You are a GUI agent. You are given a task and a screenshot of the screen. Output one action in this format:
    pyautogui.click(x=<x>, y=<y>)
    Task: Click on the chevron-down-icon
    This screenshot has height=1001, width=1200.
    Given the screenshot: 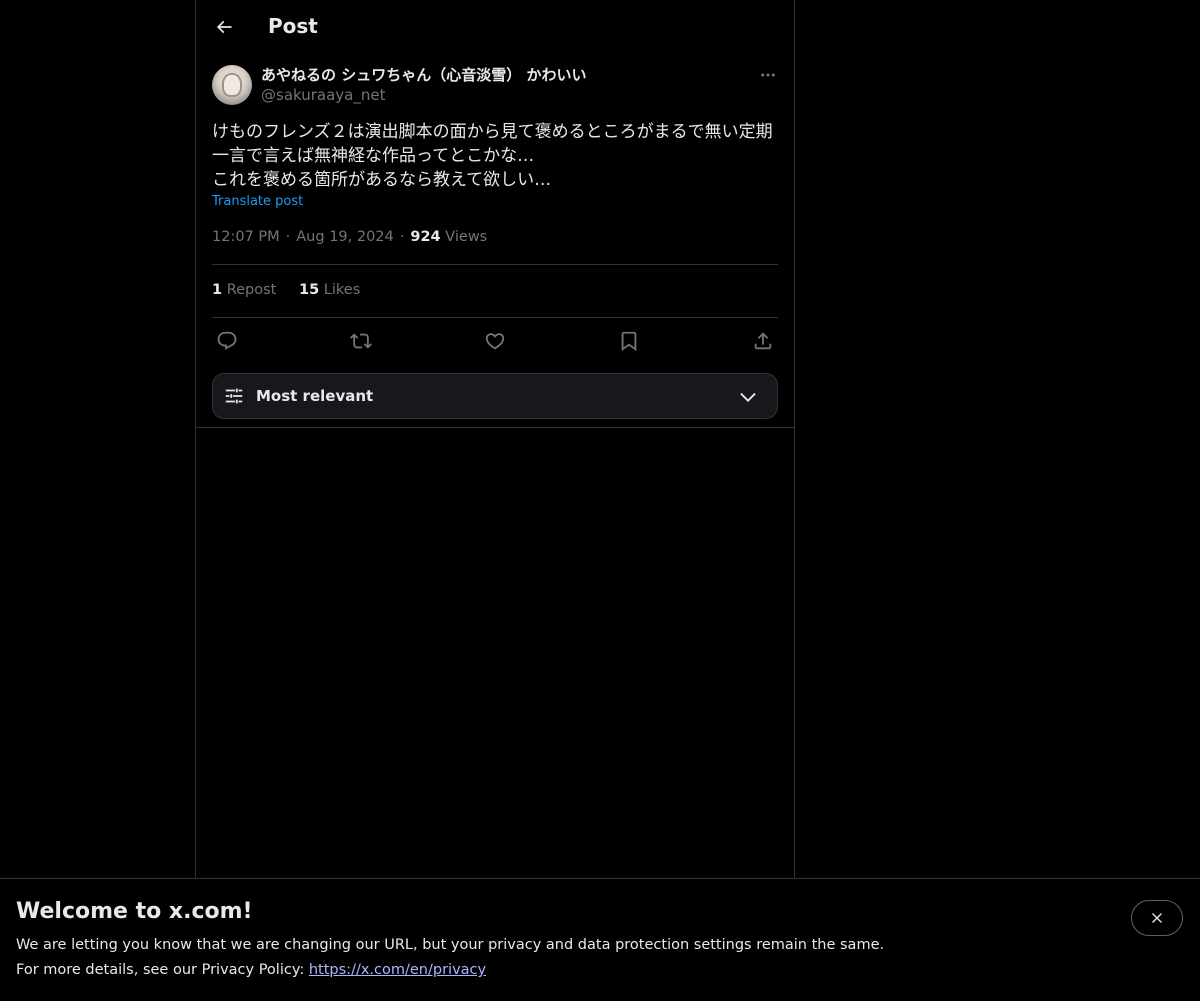 What is the action you would take?
    pyautogui.click(x=748, y=397)
    